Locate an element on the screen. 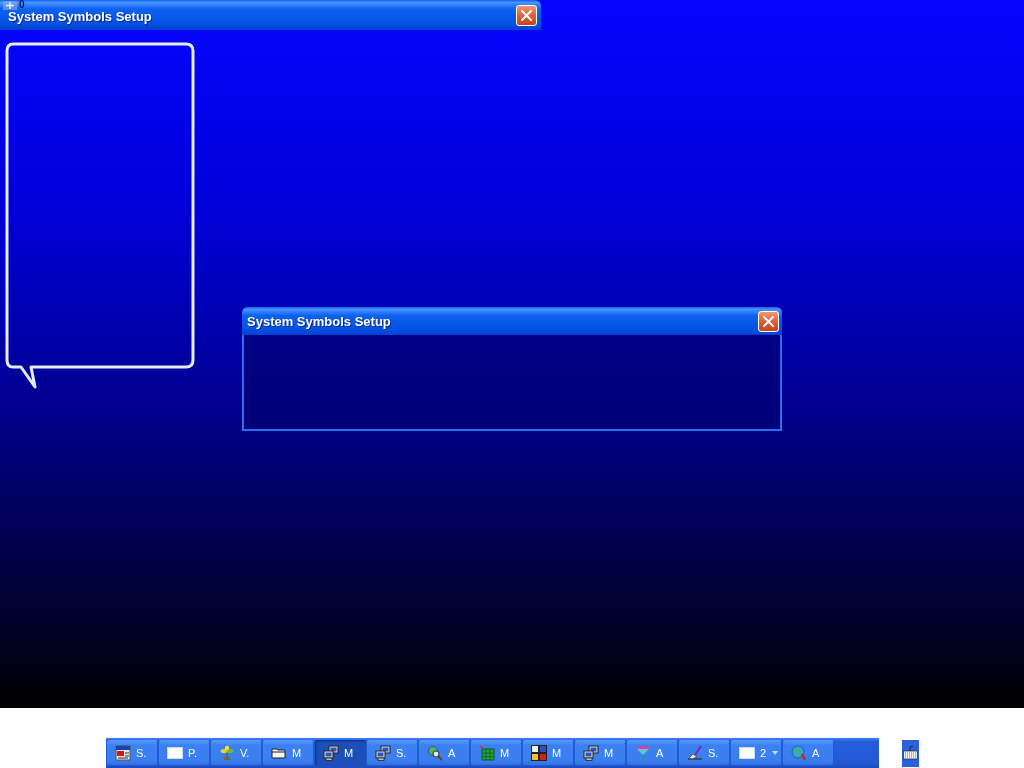  caret-icon is located at coordinates (775, 753).